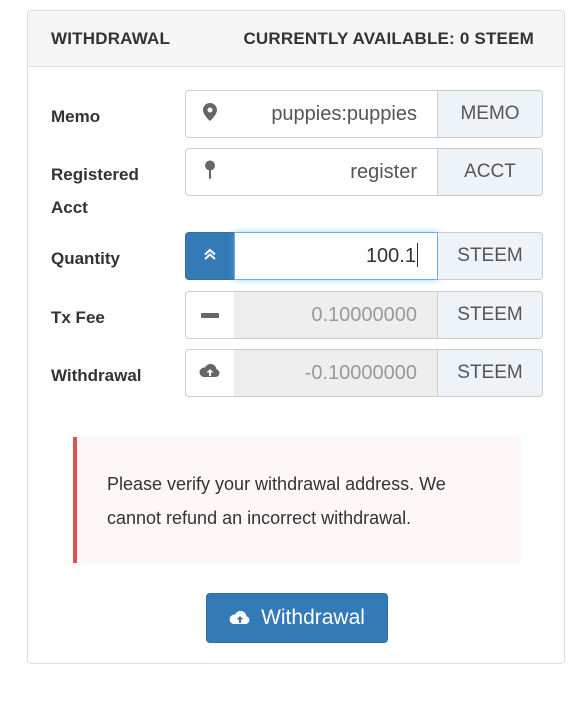  What do you see at coordinates (313, 617) in the screenshot?
I see `withdrawal-button-label: Withdrawal` at bounding box center [313, 617].